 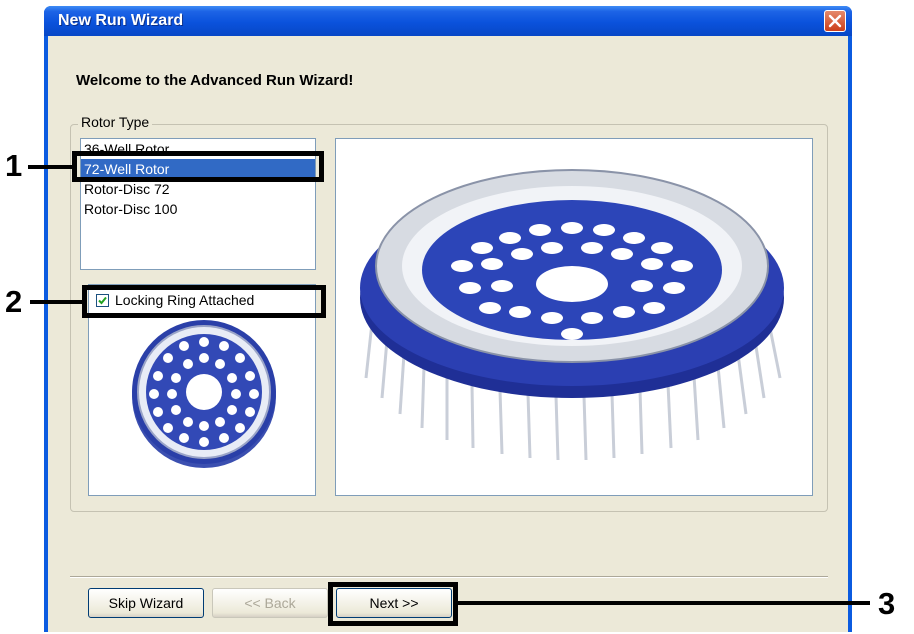 I want to click on back-button: << Back, so click(x=270, y=603).